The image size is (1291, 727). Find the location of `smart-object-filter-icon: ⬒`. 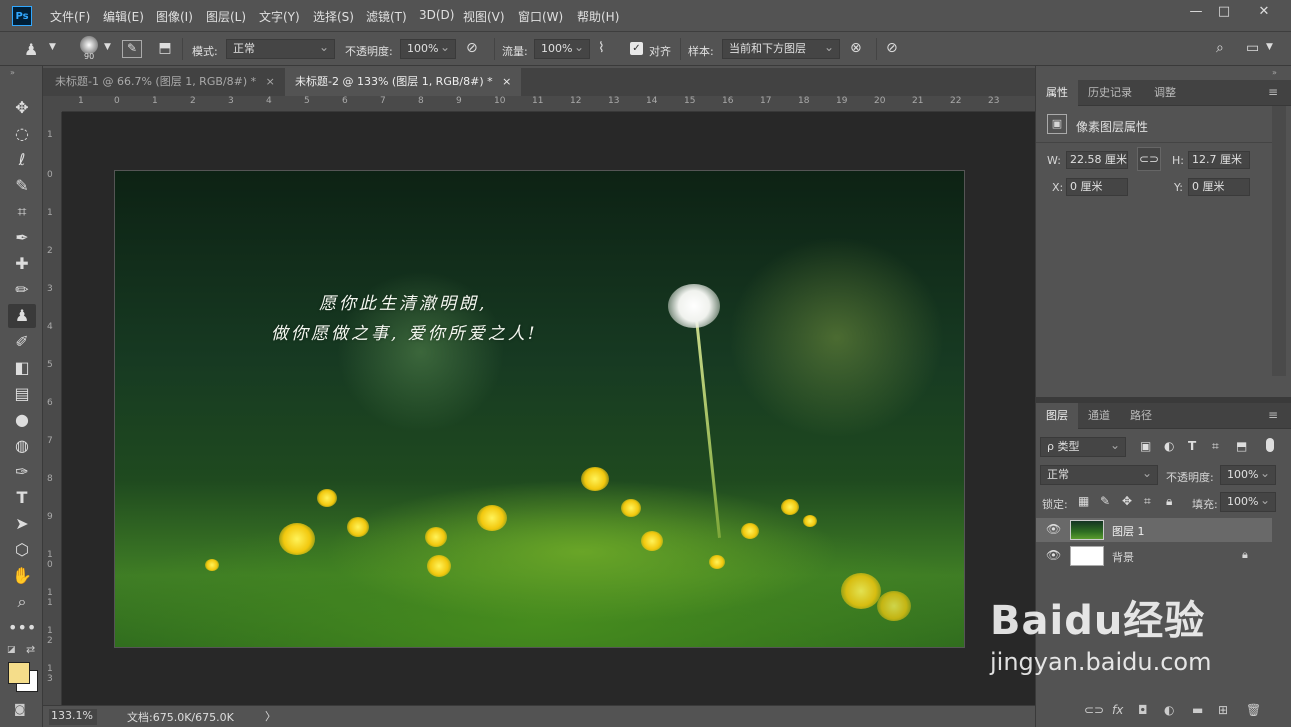

smart-object-filter-icon: ⬒ is located at coordinates (1241, 446).